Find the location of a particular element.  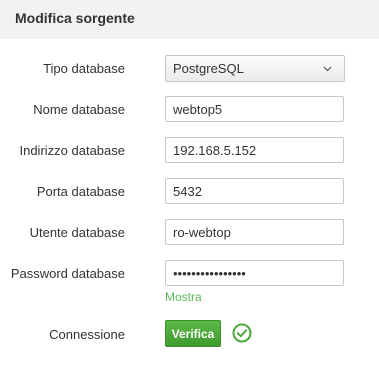

dialog-header: Modifica sorgente is located at coordinates (189, 19).